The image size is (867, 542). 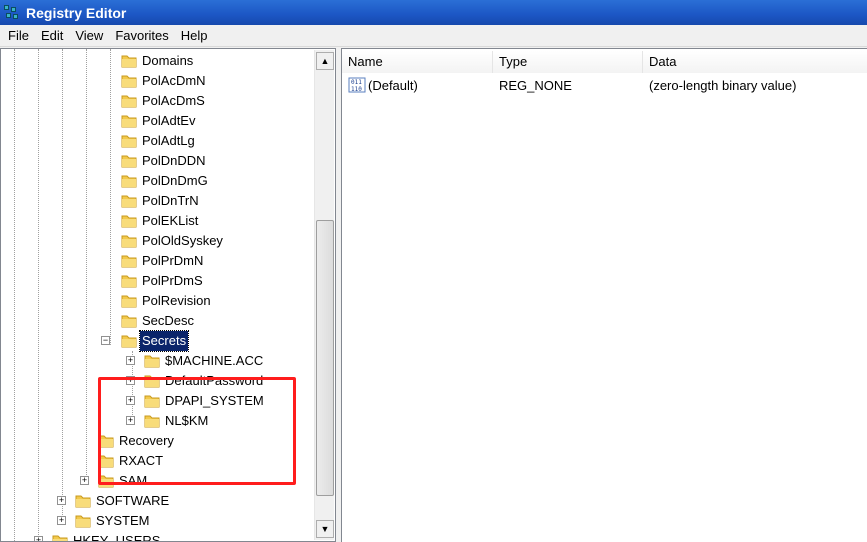 I want to click on tree-item-label: PolPrDmN, so click(x=173, y=260).